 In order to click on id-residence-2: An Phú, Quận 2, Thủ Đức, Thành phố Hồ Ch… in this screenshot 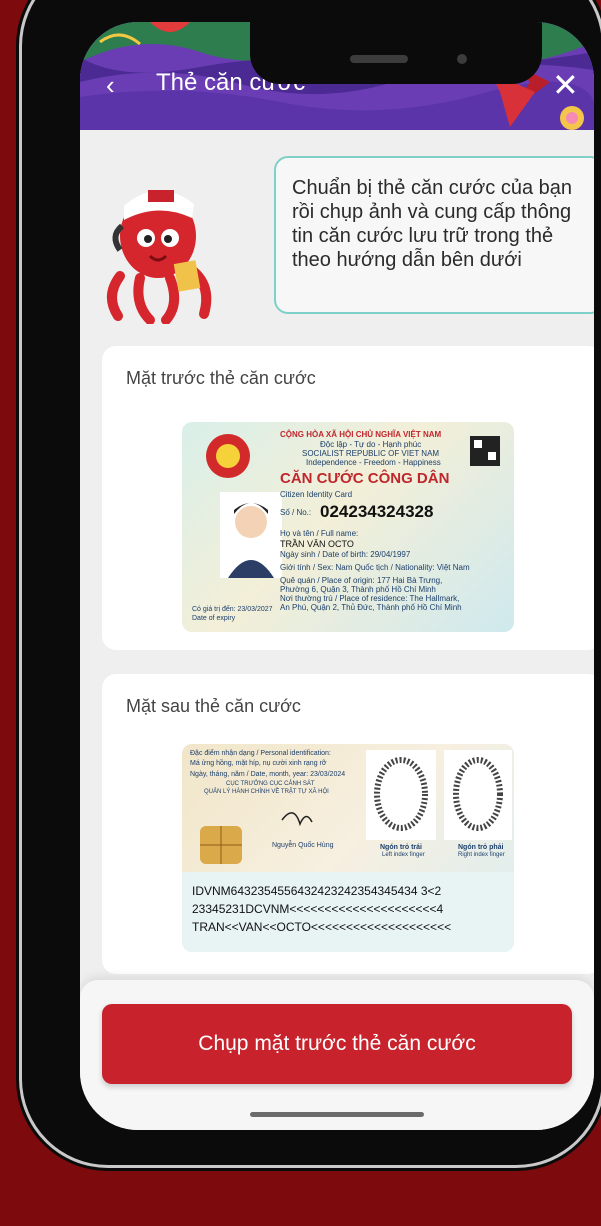, I will do `click(371, 607)`.